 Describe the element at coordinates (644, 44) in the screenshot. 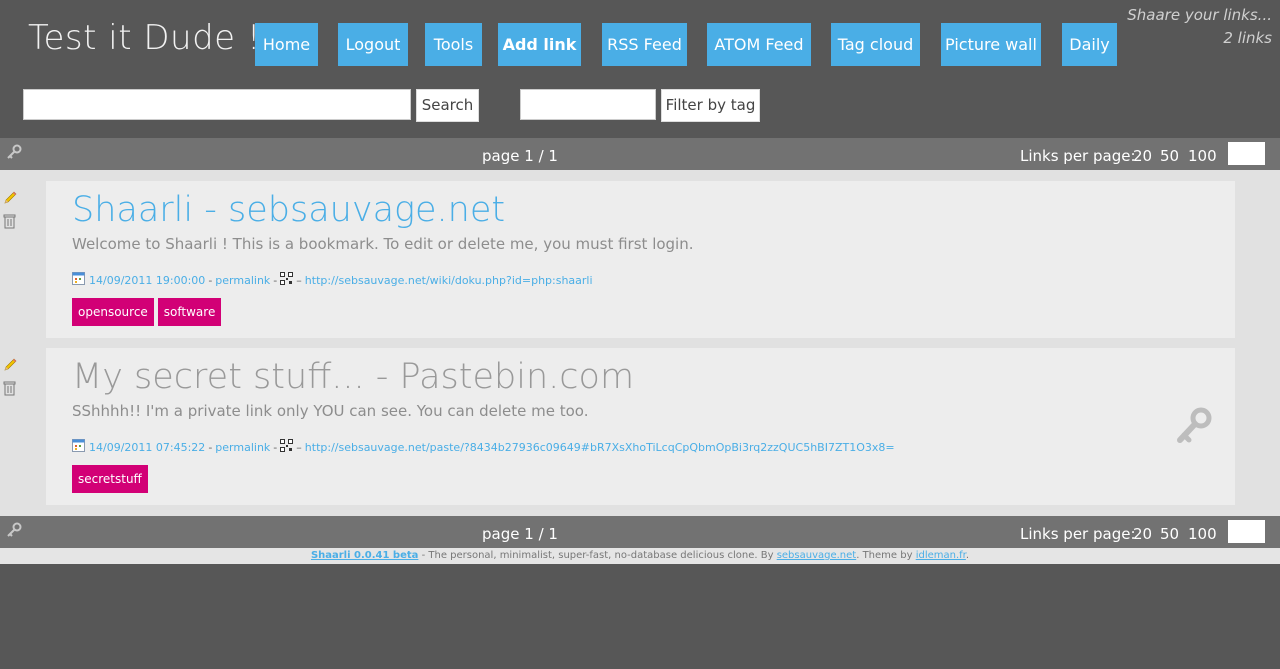

I see `nav-rss-feed-button: RSS Feed` at that location.